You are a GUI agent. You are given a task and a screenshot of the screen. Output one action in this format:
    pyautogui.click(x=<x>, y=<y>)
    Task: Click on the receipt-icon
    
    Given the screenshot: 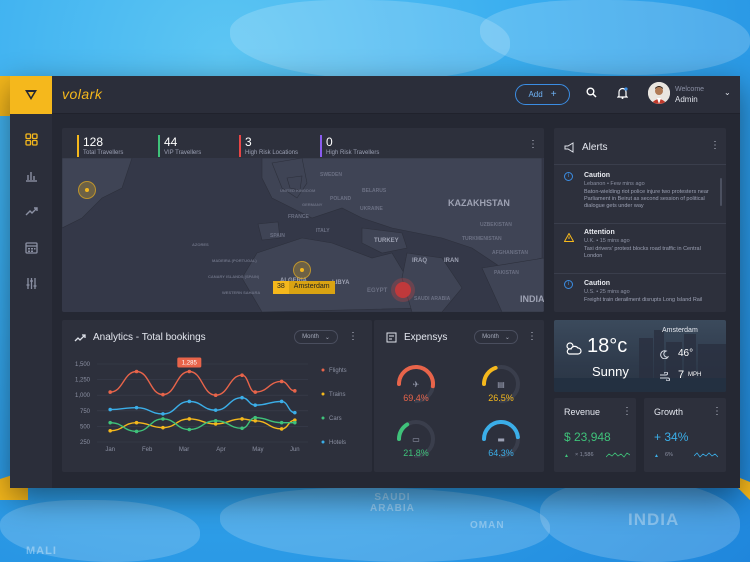 What is the action you would take?
    pyautogui.click(x=391, y=337)
    